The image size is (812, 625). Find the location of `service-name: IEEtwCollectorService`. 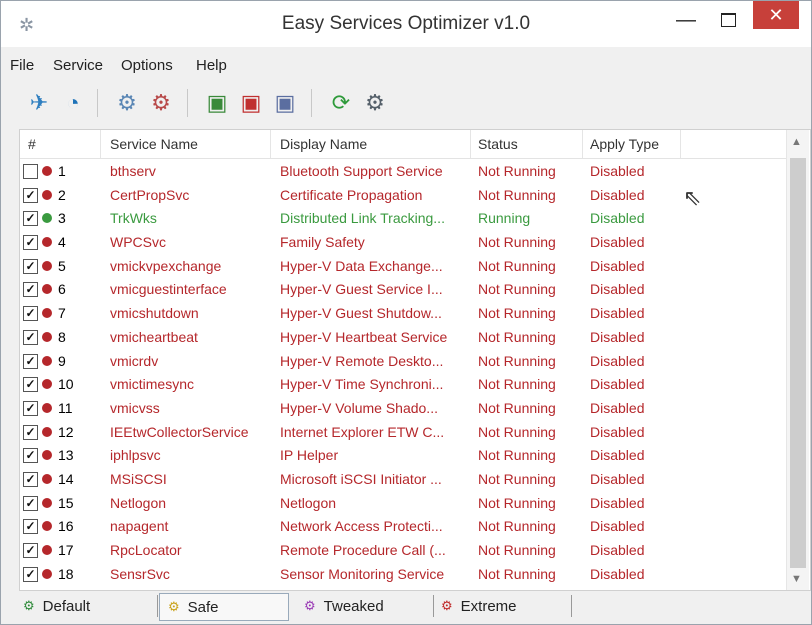

service-name: IEEtwCollectorService is located at coordinates (179, 431).